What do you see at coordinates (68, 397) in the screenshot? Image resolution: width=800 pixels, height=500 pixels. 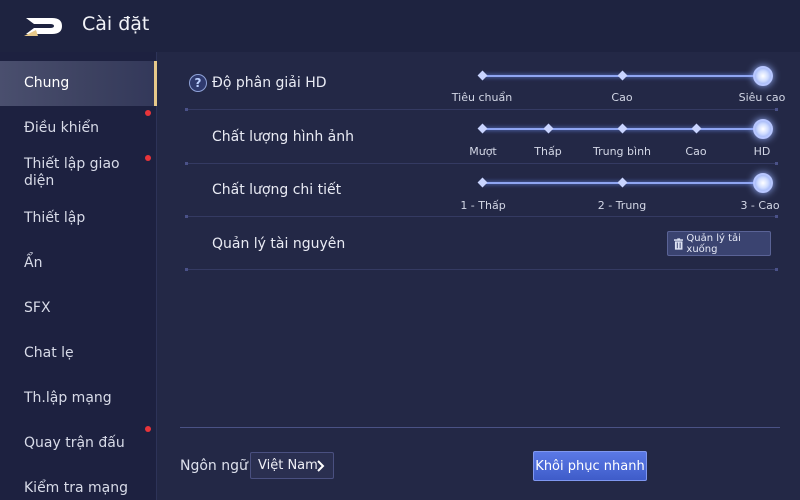 I see `sidebar-item-label: Th.lập mạng` at bounding box center [68, 397].